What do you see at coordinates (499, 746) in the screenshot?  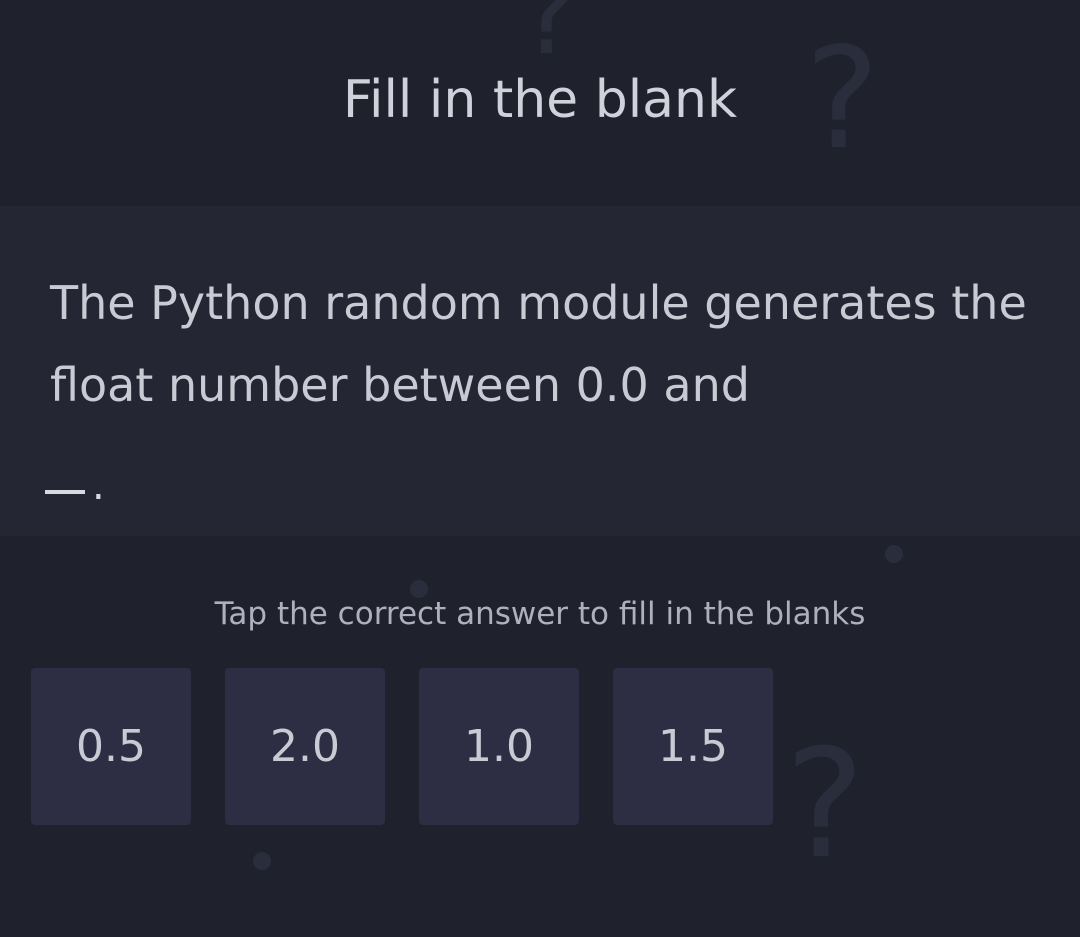 I see `answer-option-1-0: 1.0` at bounding box center [499, 746].